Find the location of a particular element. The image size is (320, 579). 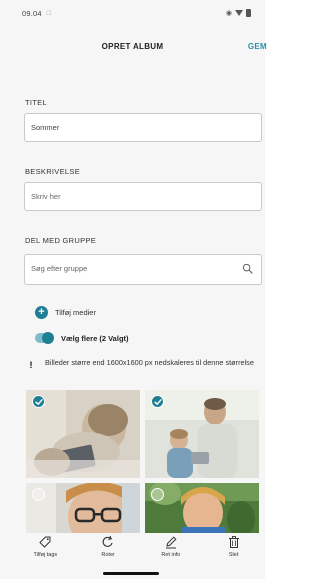

delete-label: Slet is located at coordinates (233, 555).